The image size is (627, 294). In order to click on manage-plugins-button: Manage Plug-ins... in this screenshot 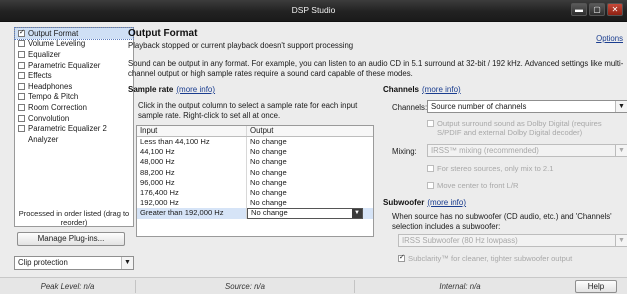, I will do `click(71, 239)`.